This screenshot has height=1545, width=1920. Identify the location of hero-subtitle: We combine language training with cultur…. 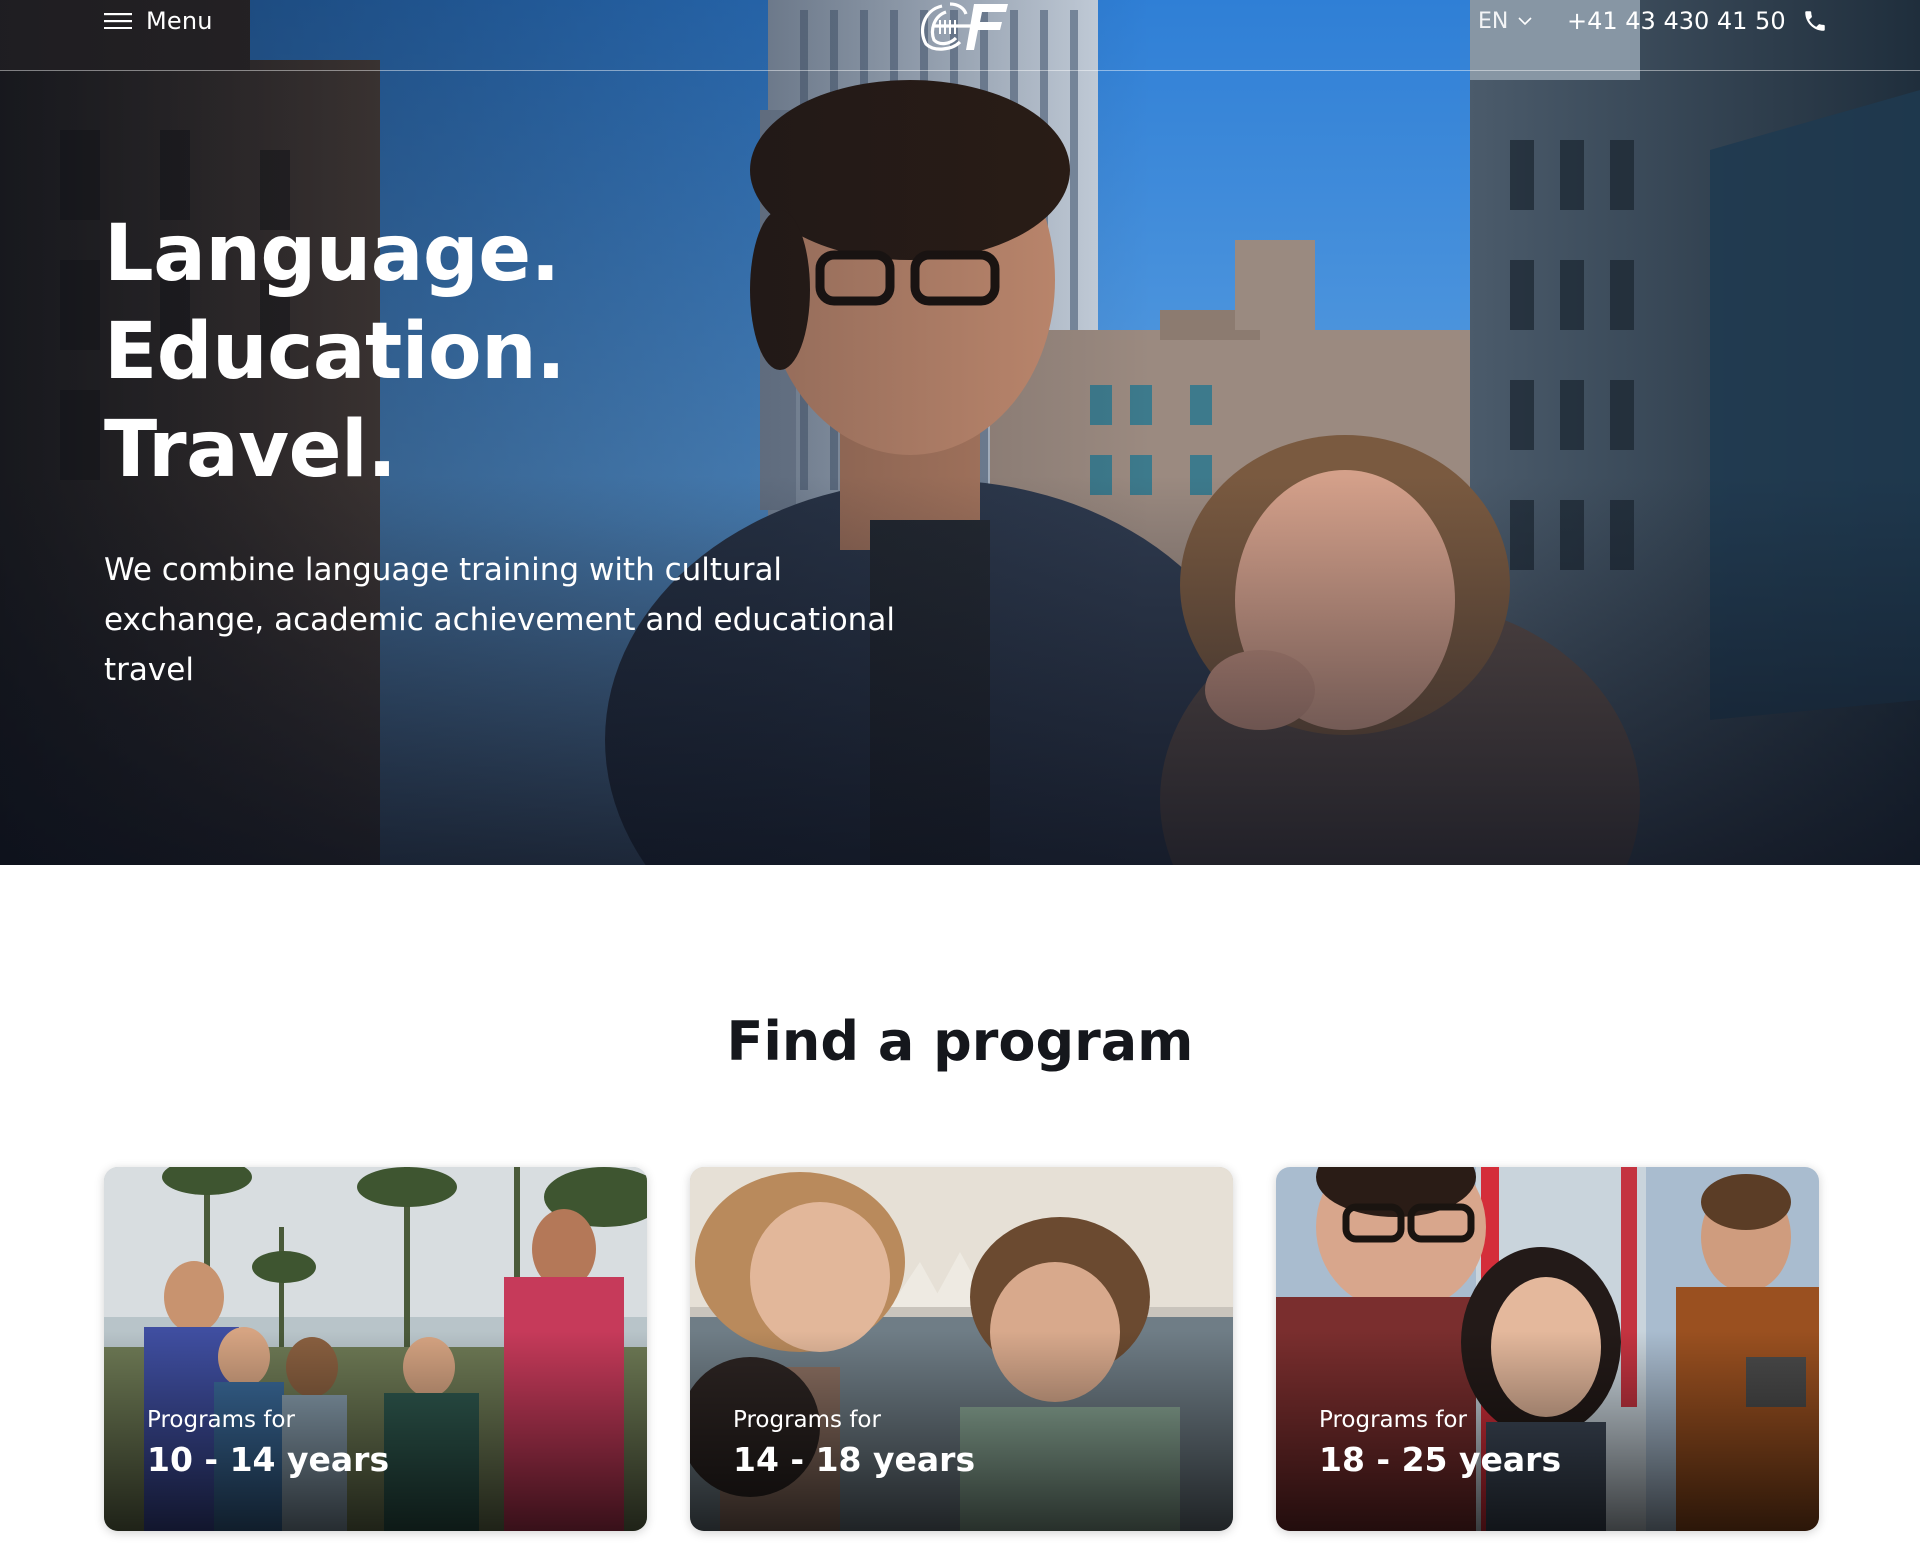
(499, 620).